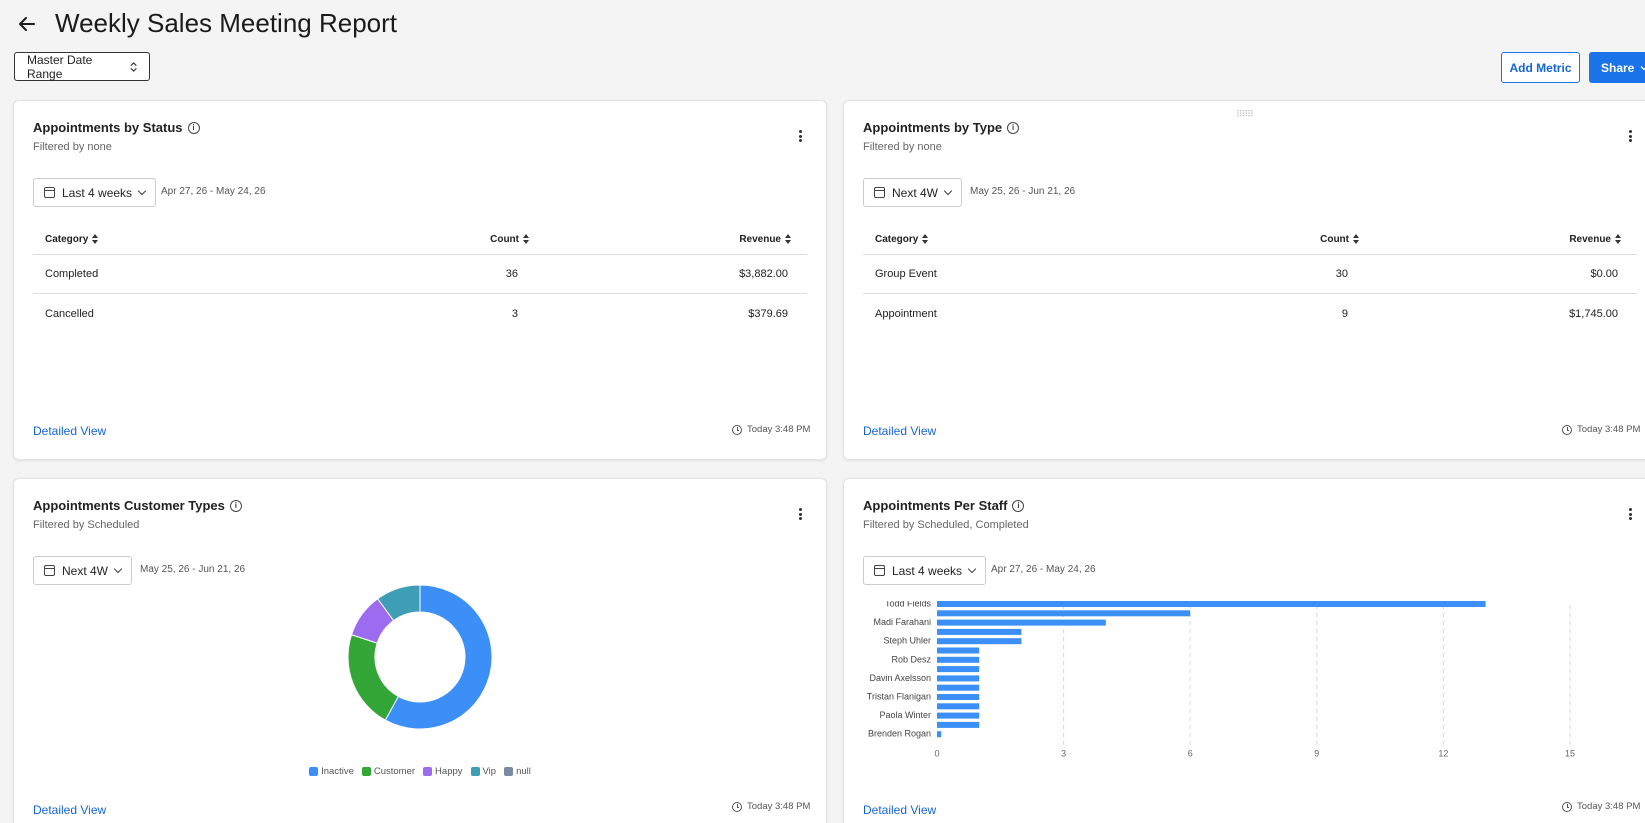  What do you see at coordinates (443, 771) in the screenshot?
I see `legend-item: Happy` at bounding box center [443, 771].